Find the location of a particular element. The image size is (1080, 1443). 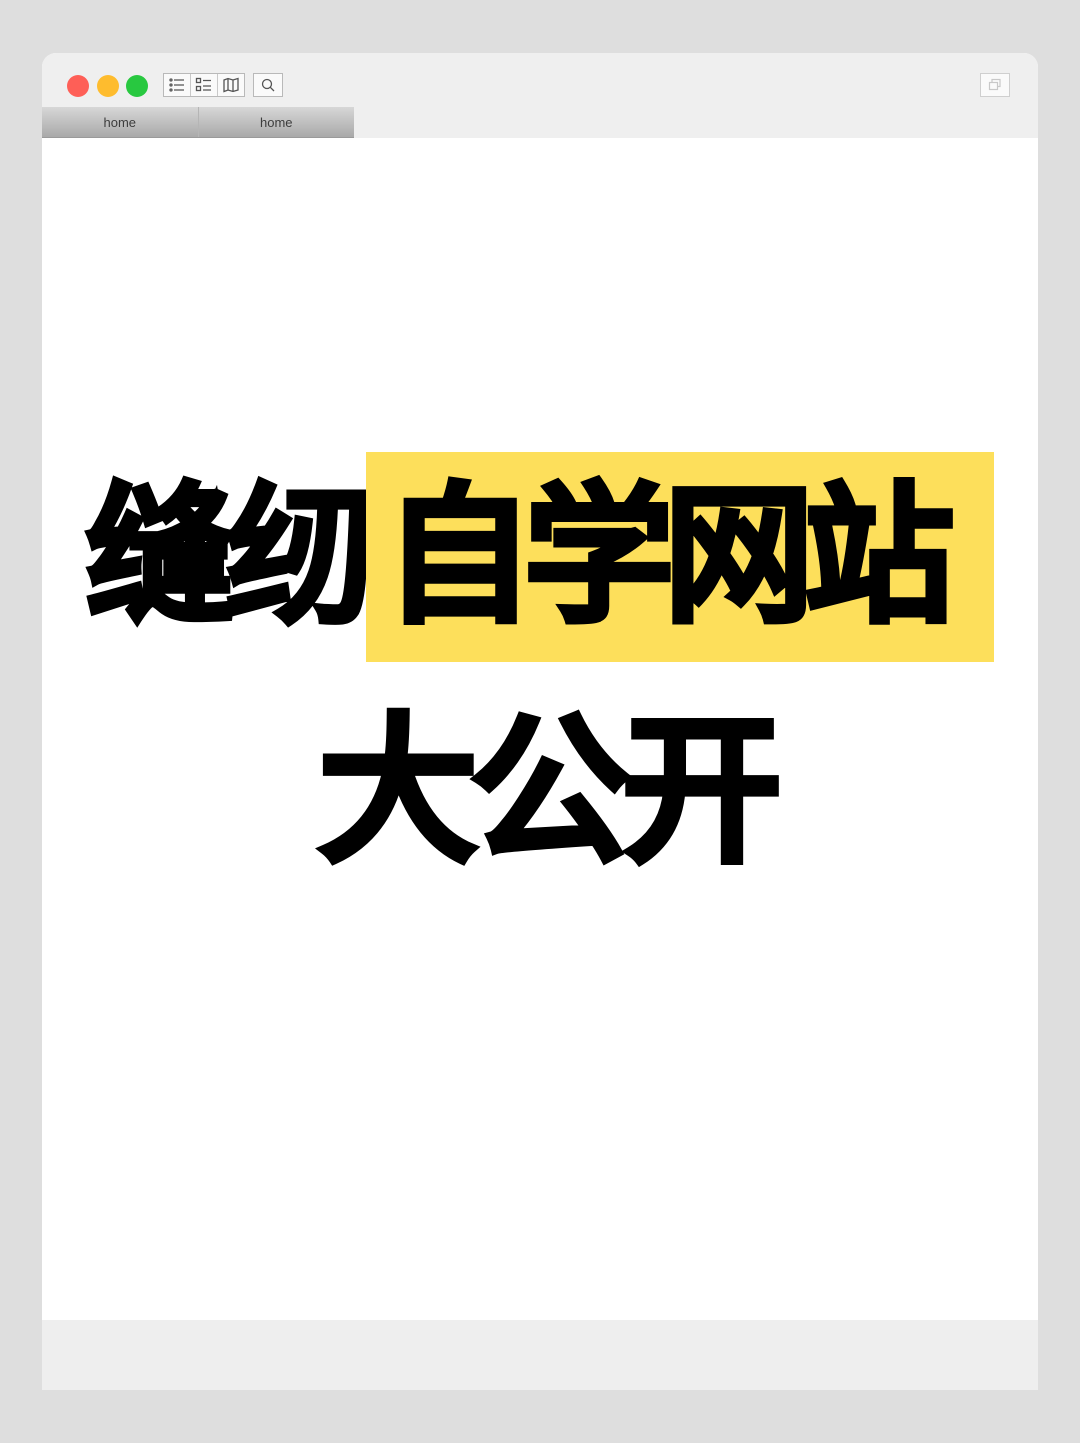

minimize-button is located at coordinates (108, 86).